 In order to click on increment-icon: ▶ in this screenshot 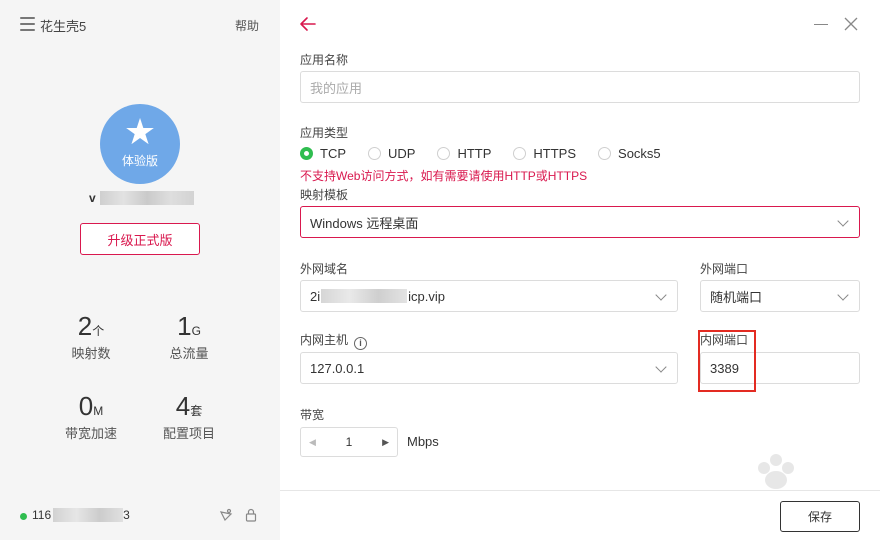, I will do `click(385, 442)`.